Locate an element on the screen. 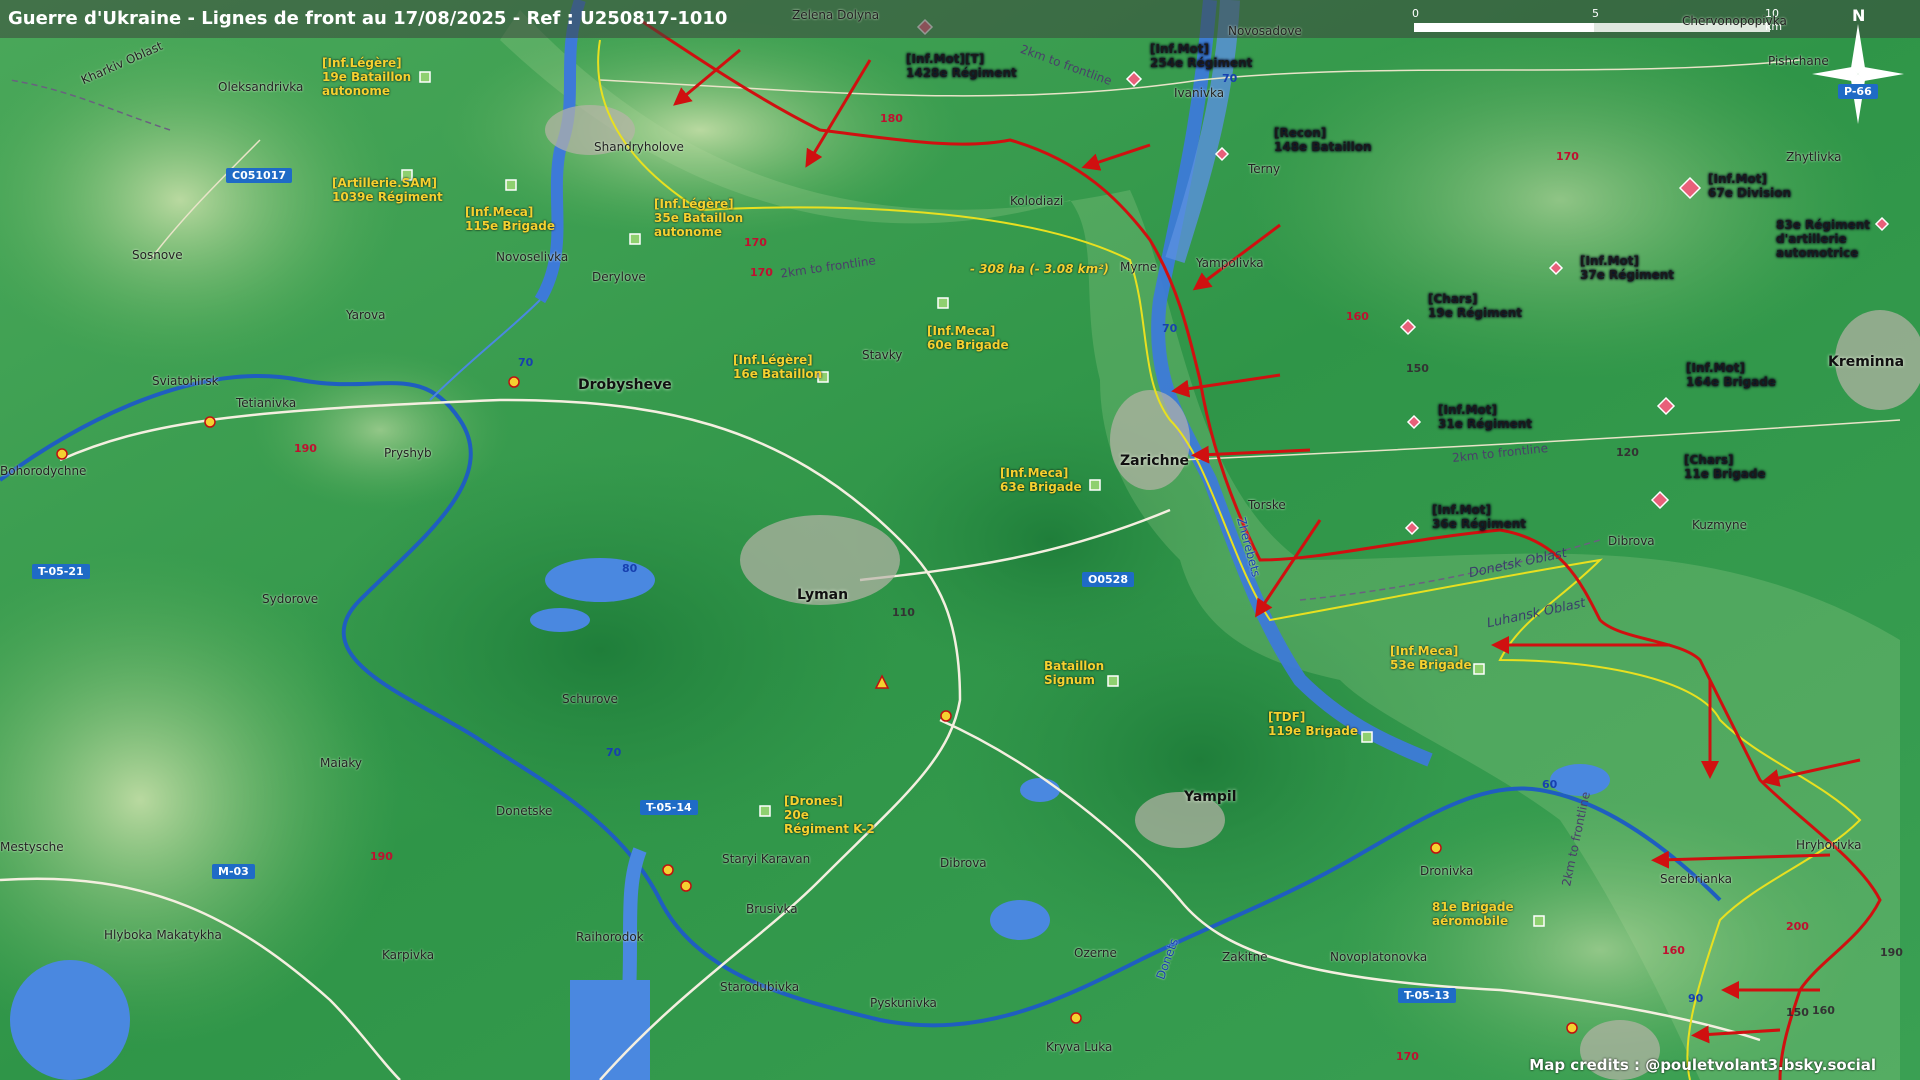 The width and height of the screenshot is (1920, 1080). place-label: Terny is located at coordinates (1264, 169).